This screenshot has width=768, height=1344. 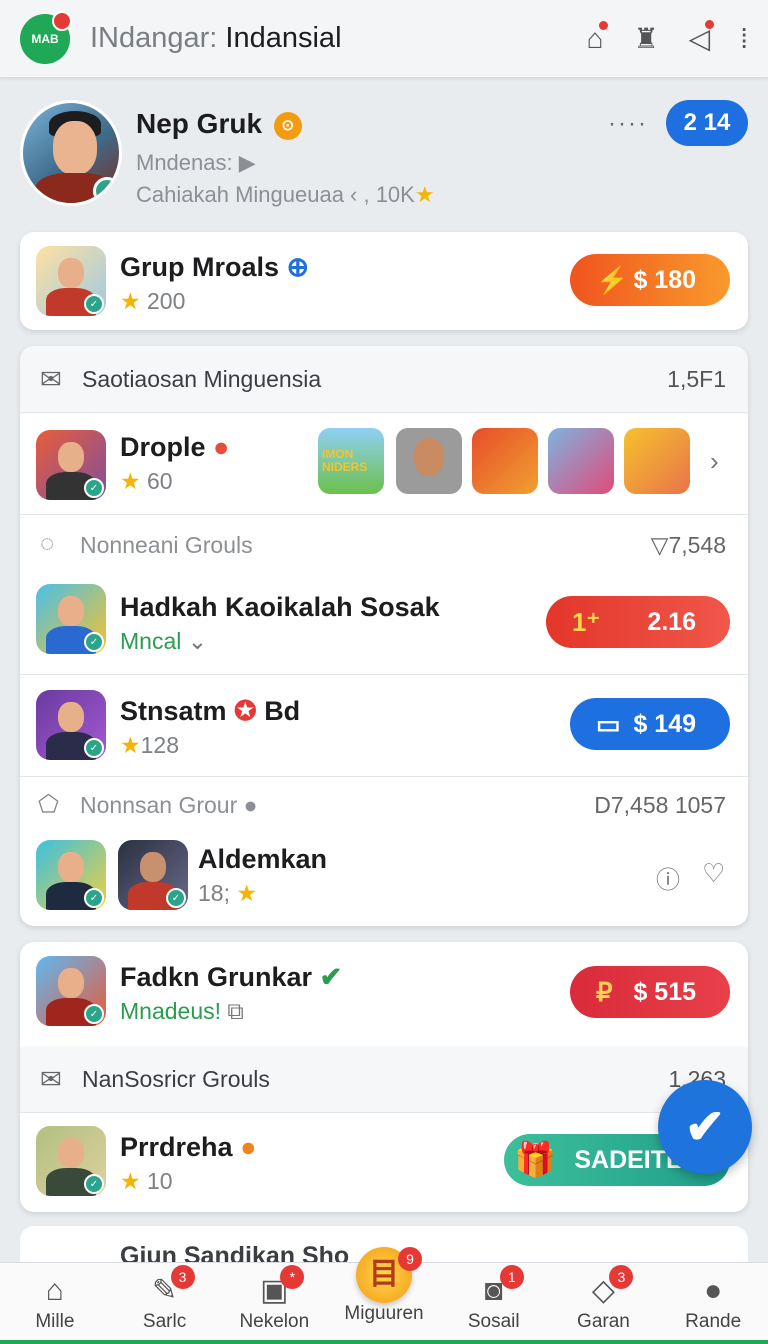 I want to click on profile-badge-button: 2 14, so click(x=707, y=123).